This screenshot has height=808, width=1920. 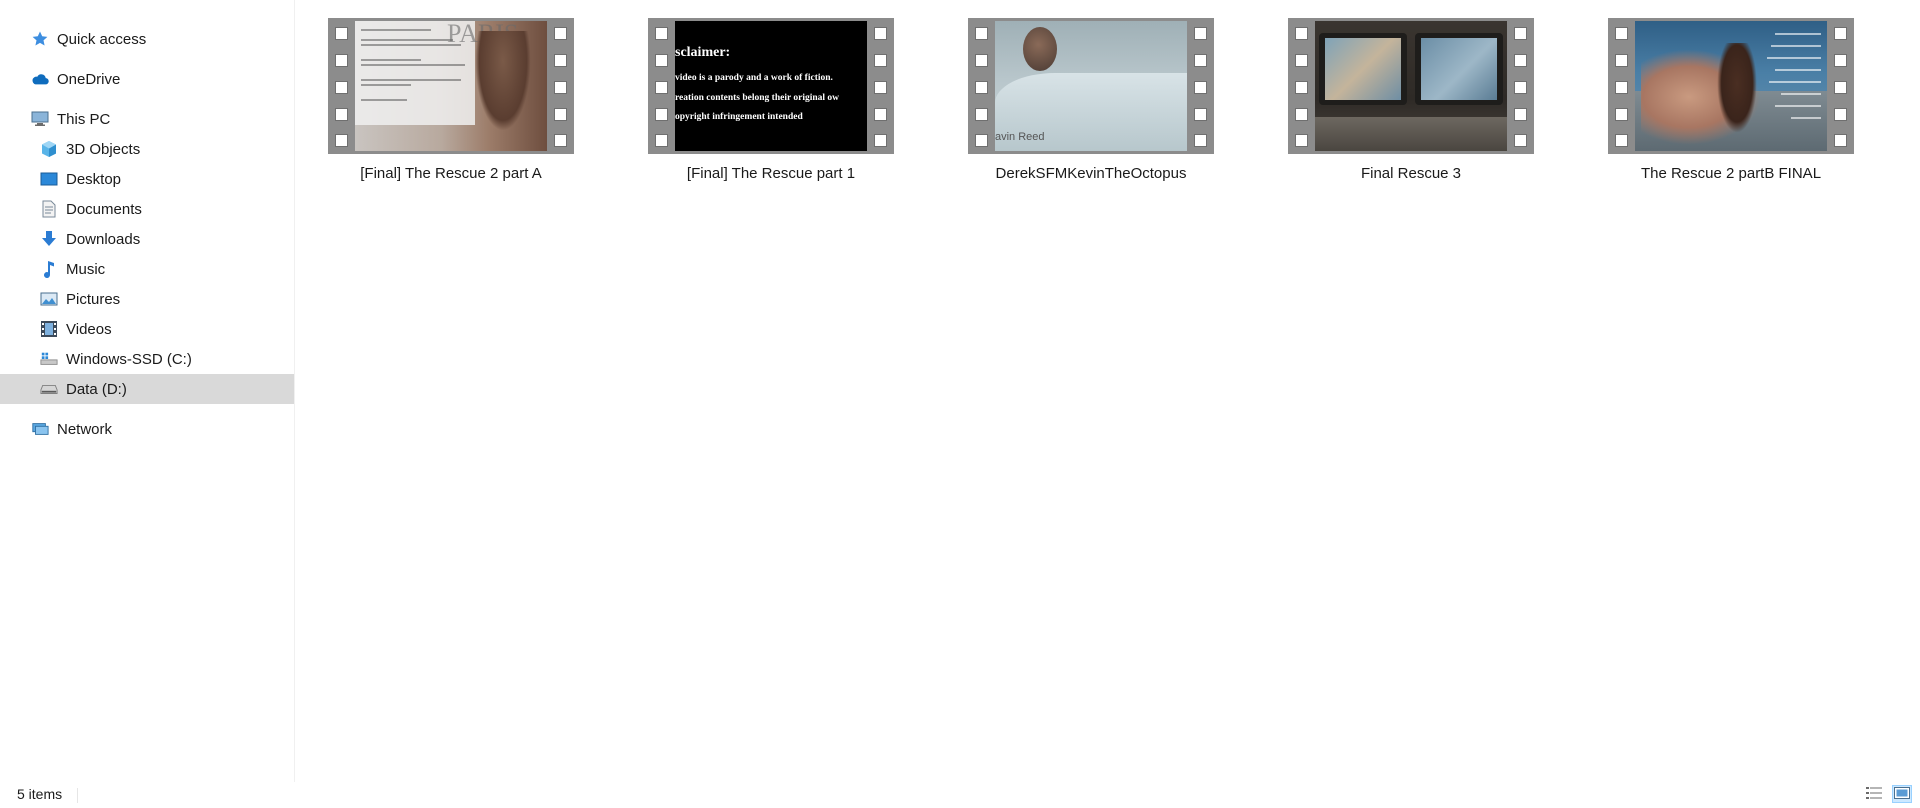 I want to click on windows-drive-icon, so click(x=49, y=359).